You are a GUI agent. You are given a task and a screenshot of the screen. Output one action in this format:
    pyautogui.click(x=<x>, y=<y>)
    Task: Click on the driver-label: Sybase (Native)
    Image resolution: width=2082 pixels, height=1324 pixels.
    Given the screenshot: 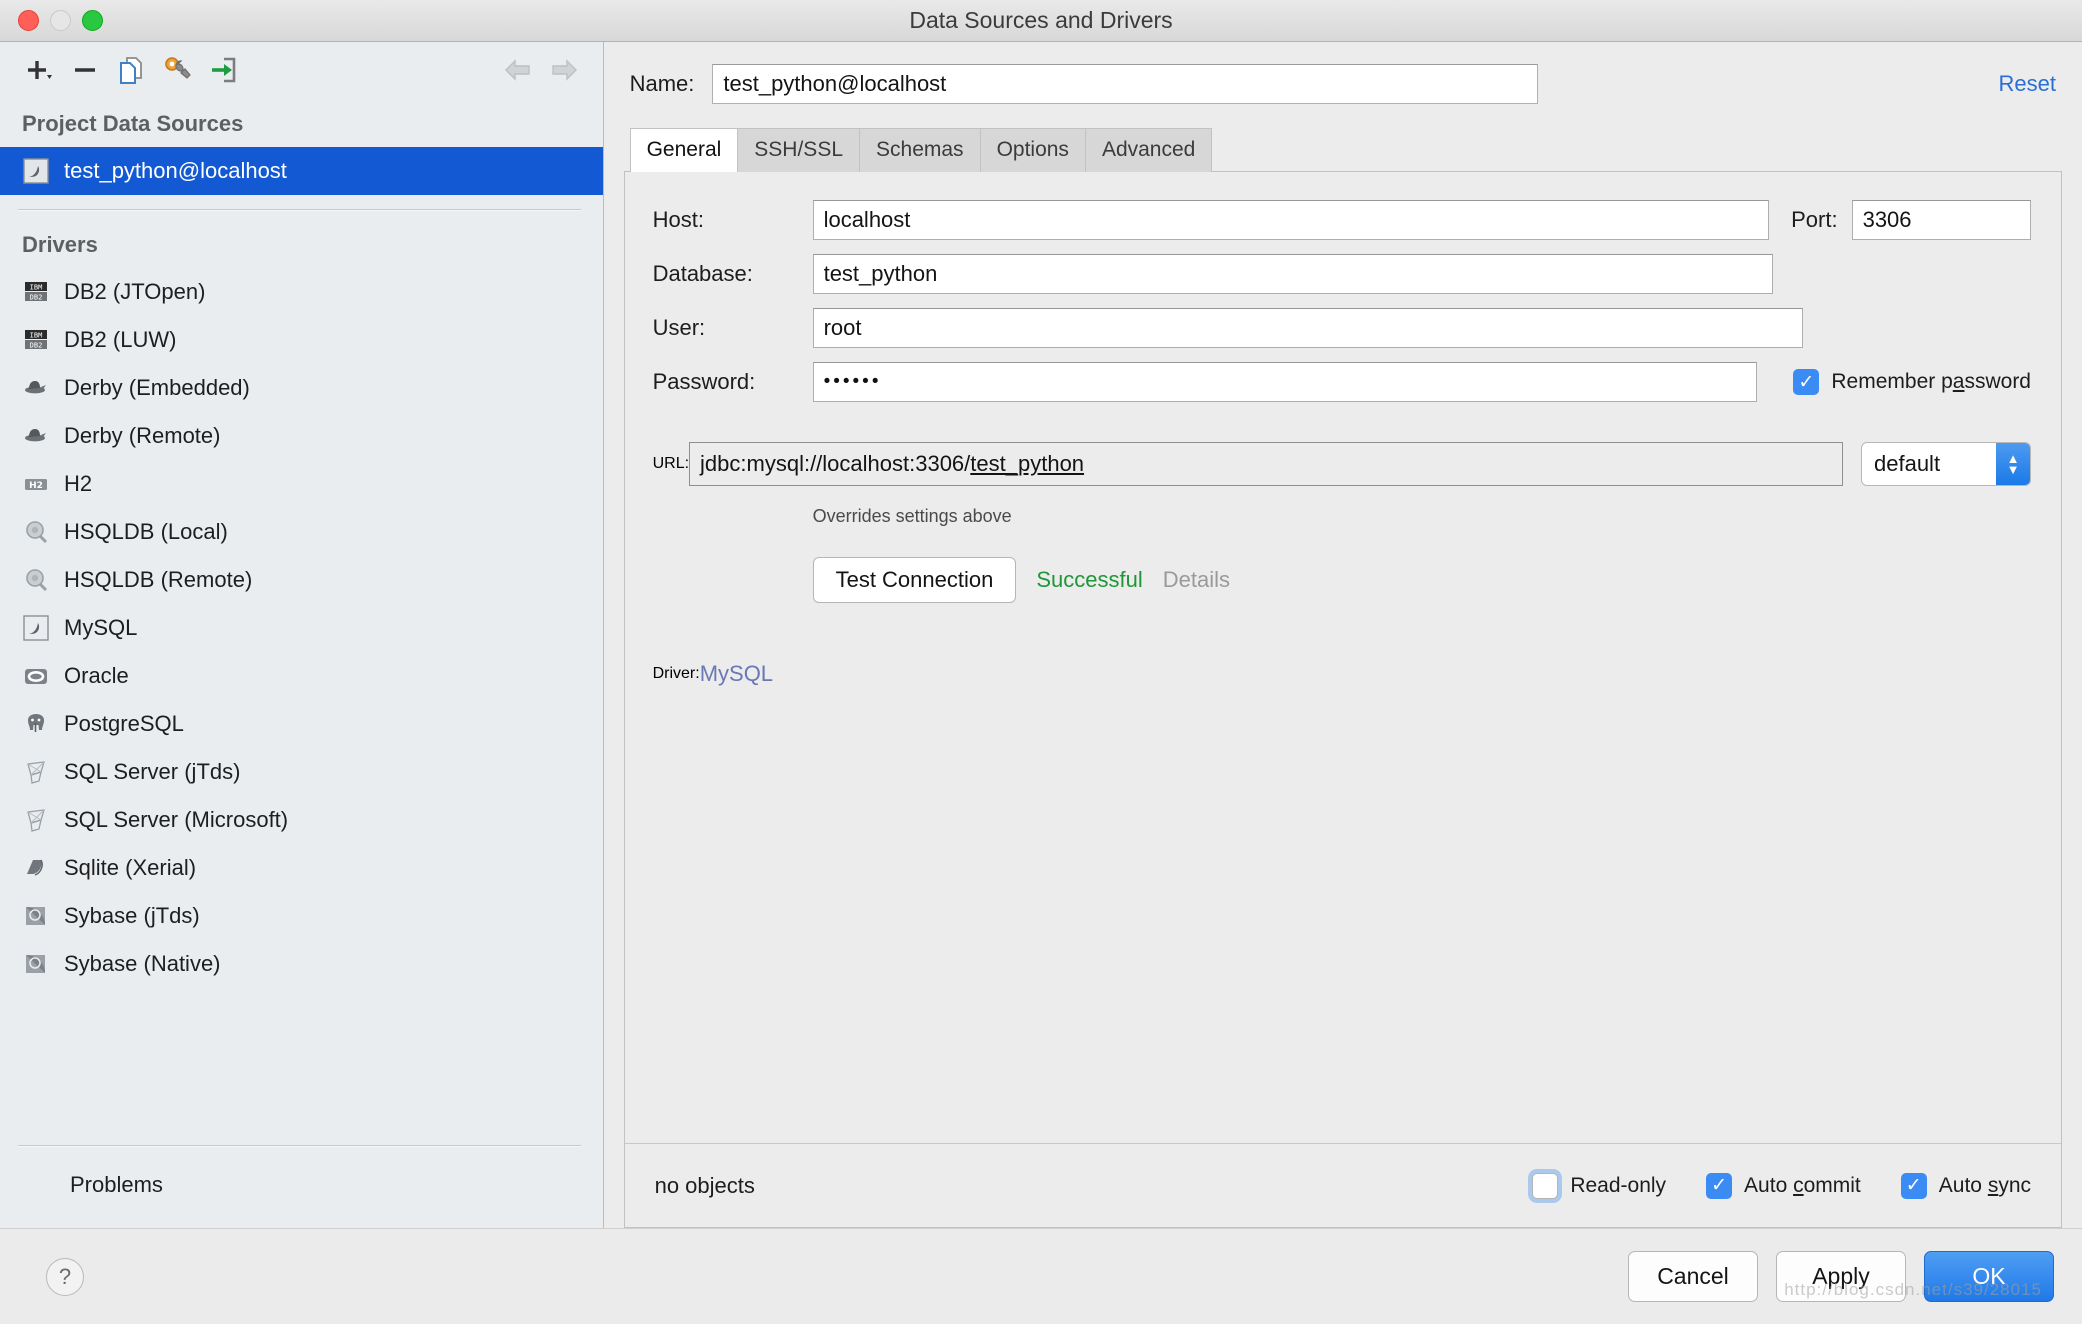 What is the action you would take?
    pyautogui.click(x=142, y=963)
    